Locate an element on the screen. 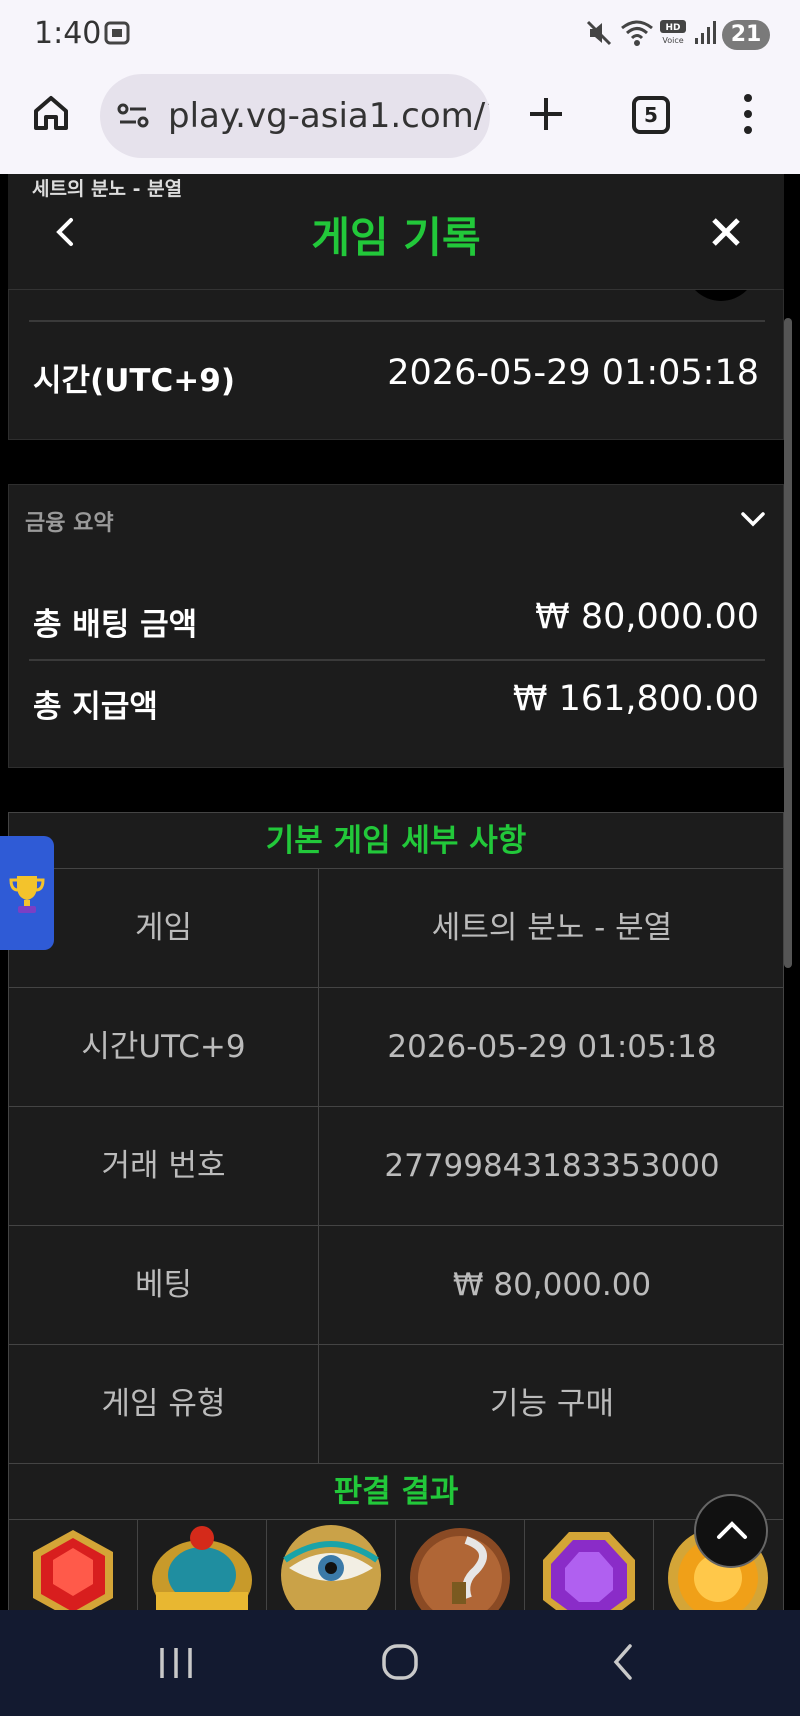 The width and height of the screenshot is (800, 1716). purple-gem-icon is located at coordinates (589, 1565).